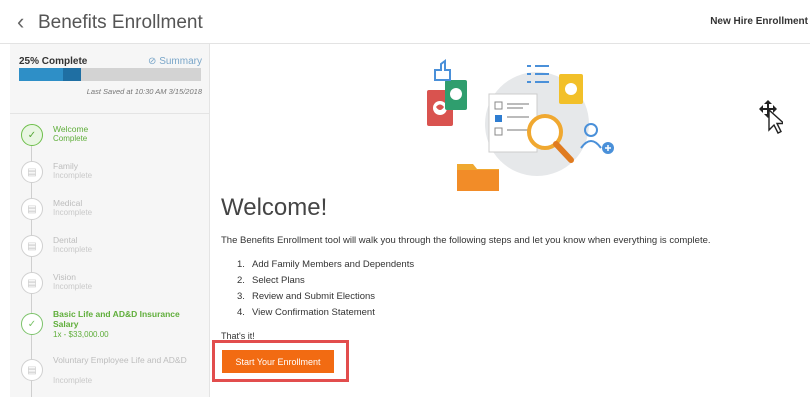 Image resolution: width=810 pixels, height=397 pixels. I want to click on summary-link-label: Summary, so click(180, 61).